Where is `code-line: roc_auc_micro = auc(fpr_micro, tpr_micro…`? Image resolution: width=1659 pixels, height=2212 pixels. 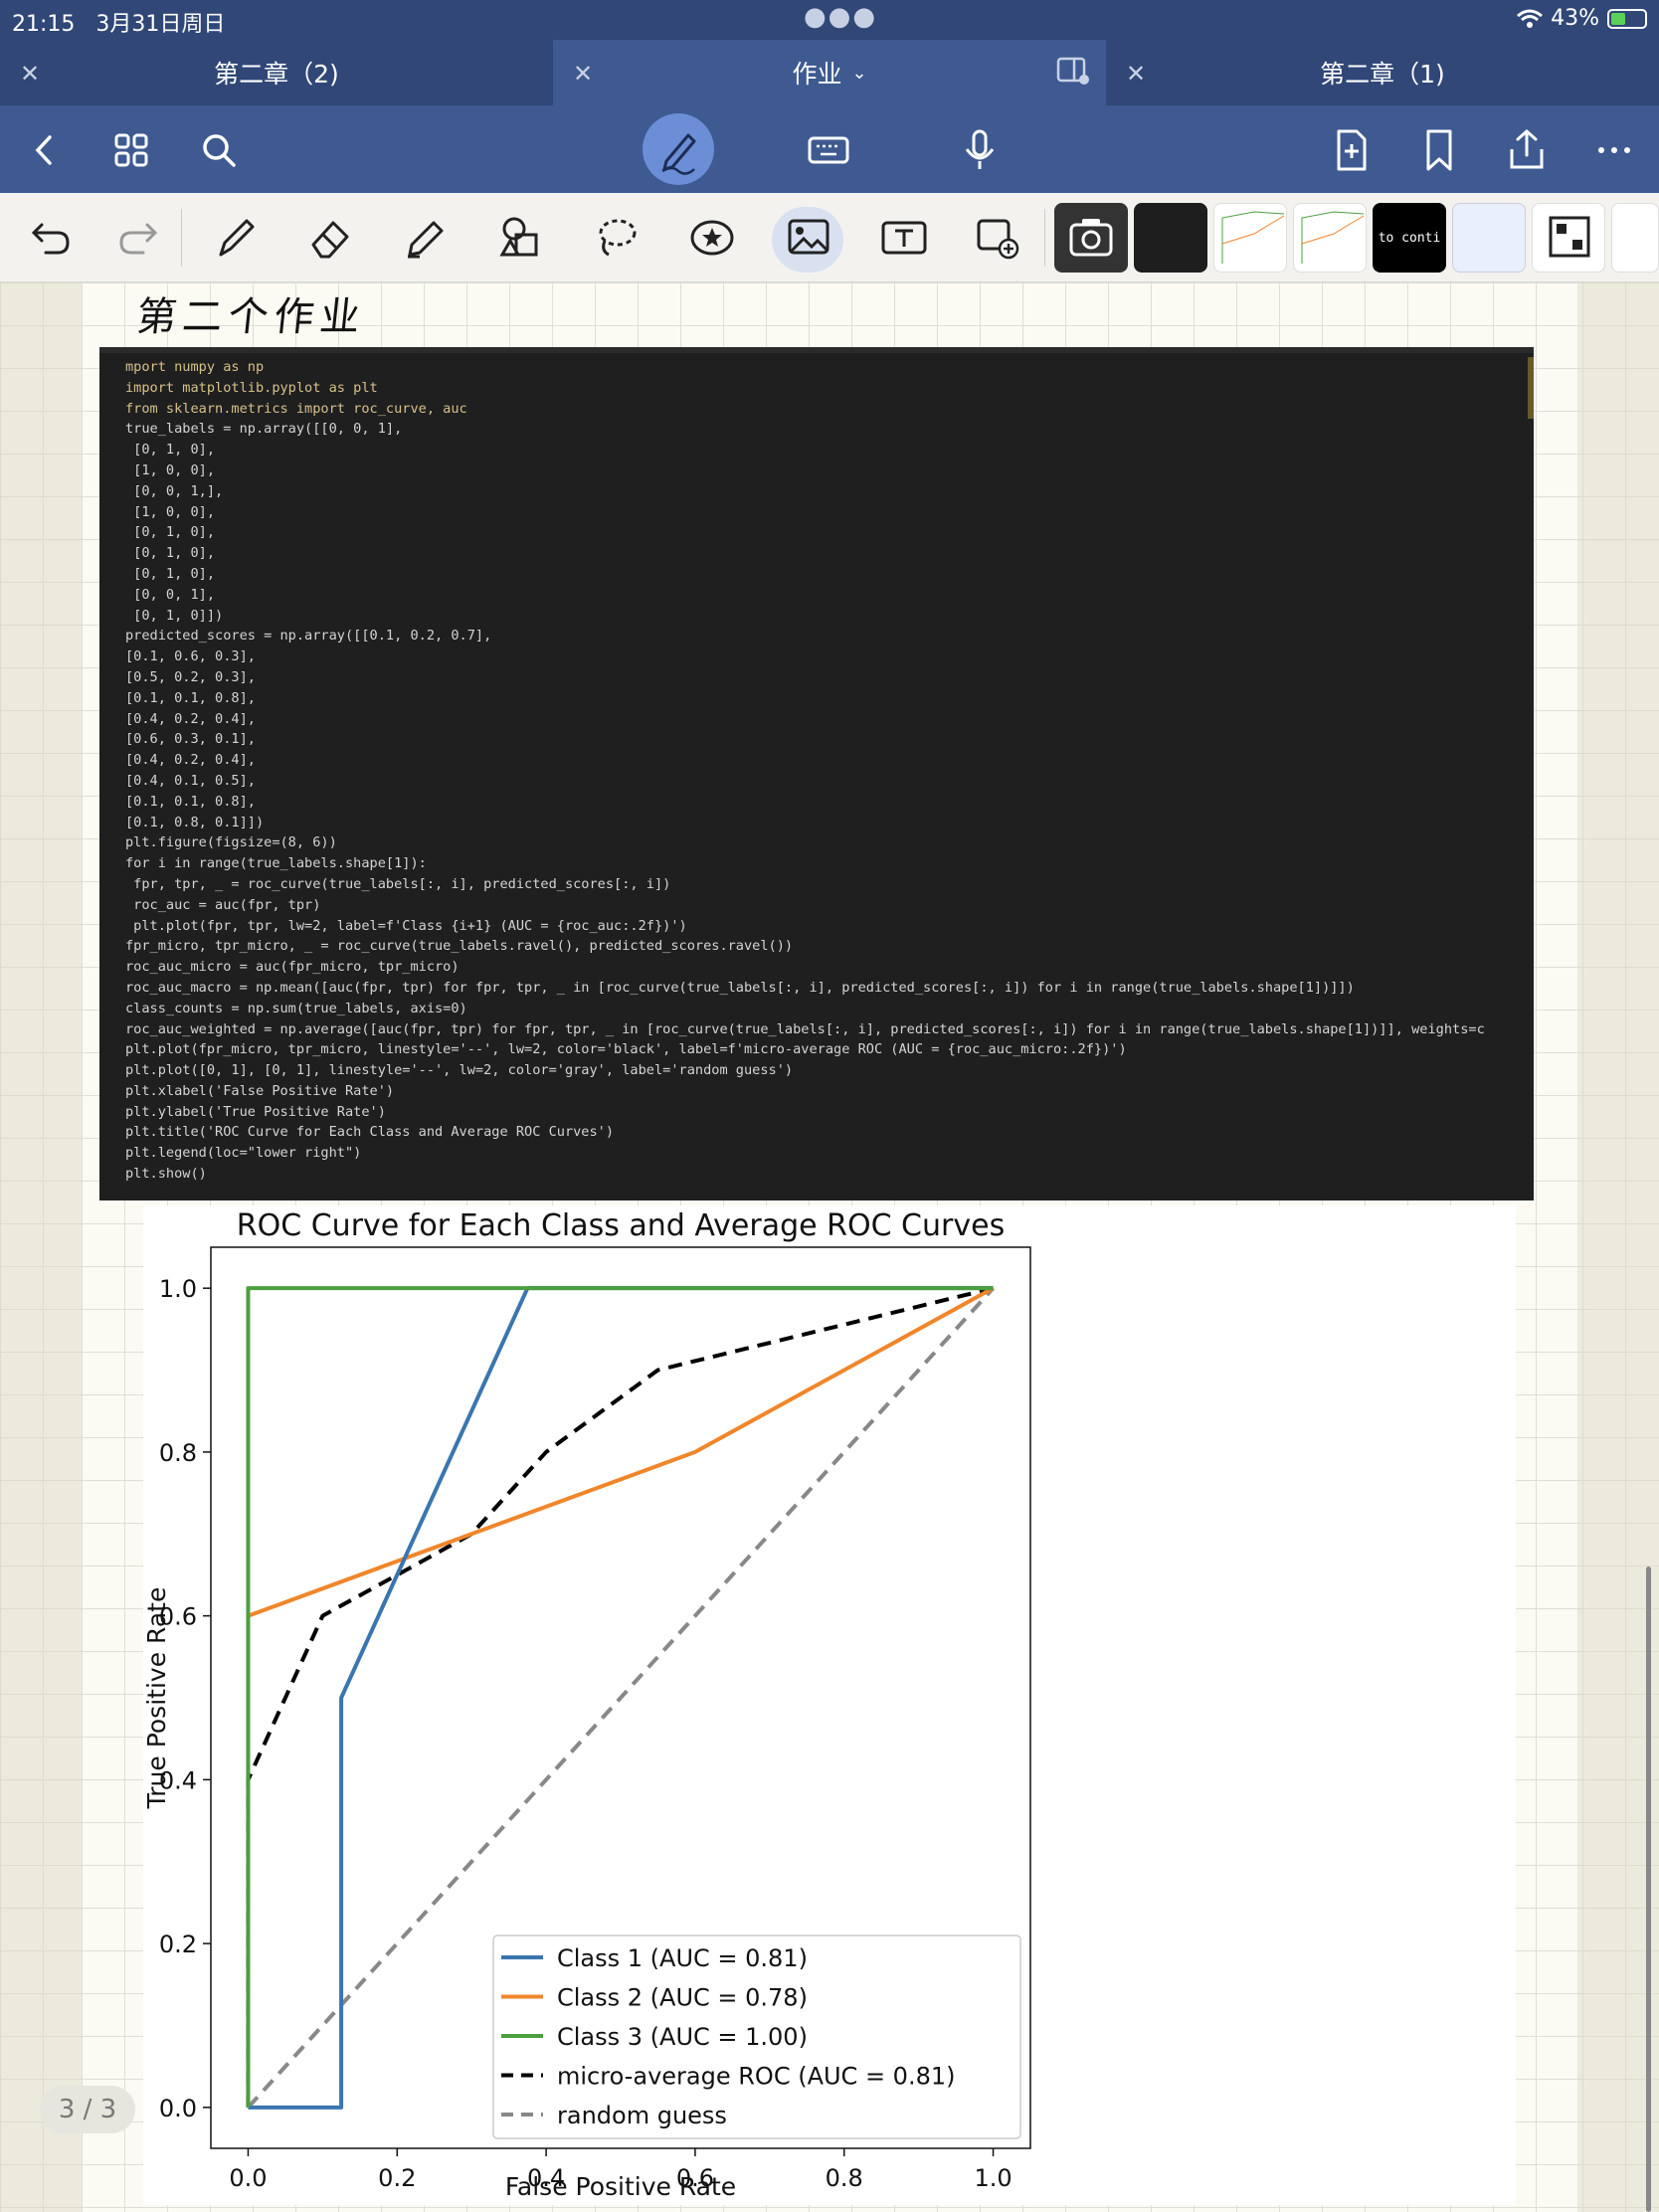 code-line: roc_auc_micro = auc(fpr_micro, tpr_micro… is located at coordinates (292, 967).